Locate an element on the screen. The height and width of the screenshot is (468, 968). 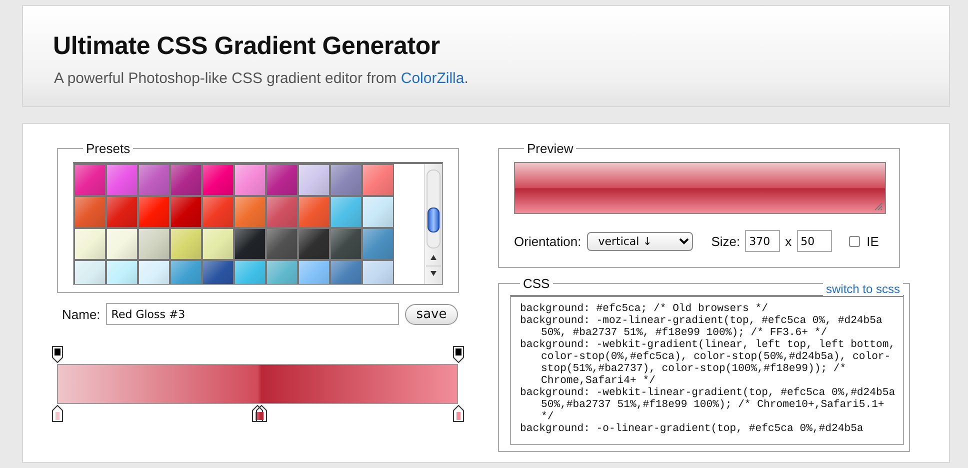
save-button: save is located at coordinates (431, 314).